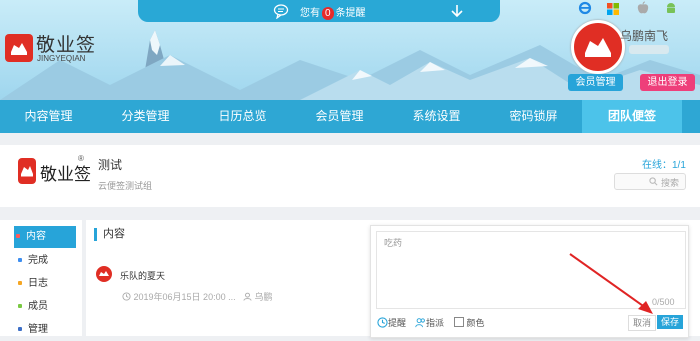 This screenshot has width=700, height=341. What do you see at coordinates (643, 8) in the screenshot?
I see `apple-icon` at bounding box center [643, 8].